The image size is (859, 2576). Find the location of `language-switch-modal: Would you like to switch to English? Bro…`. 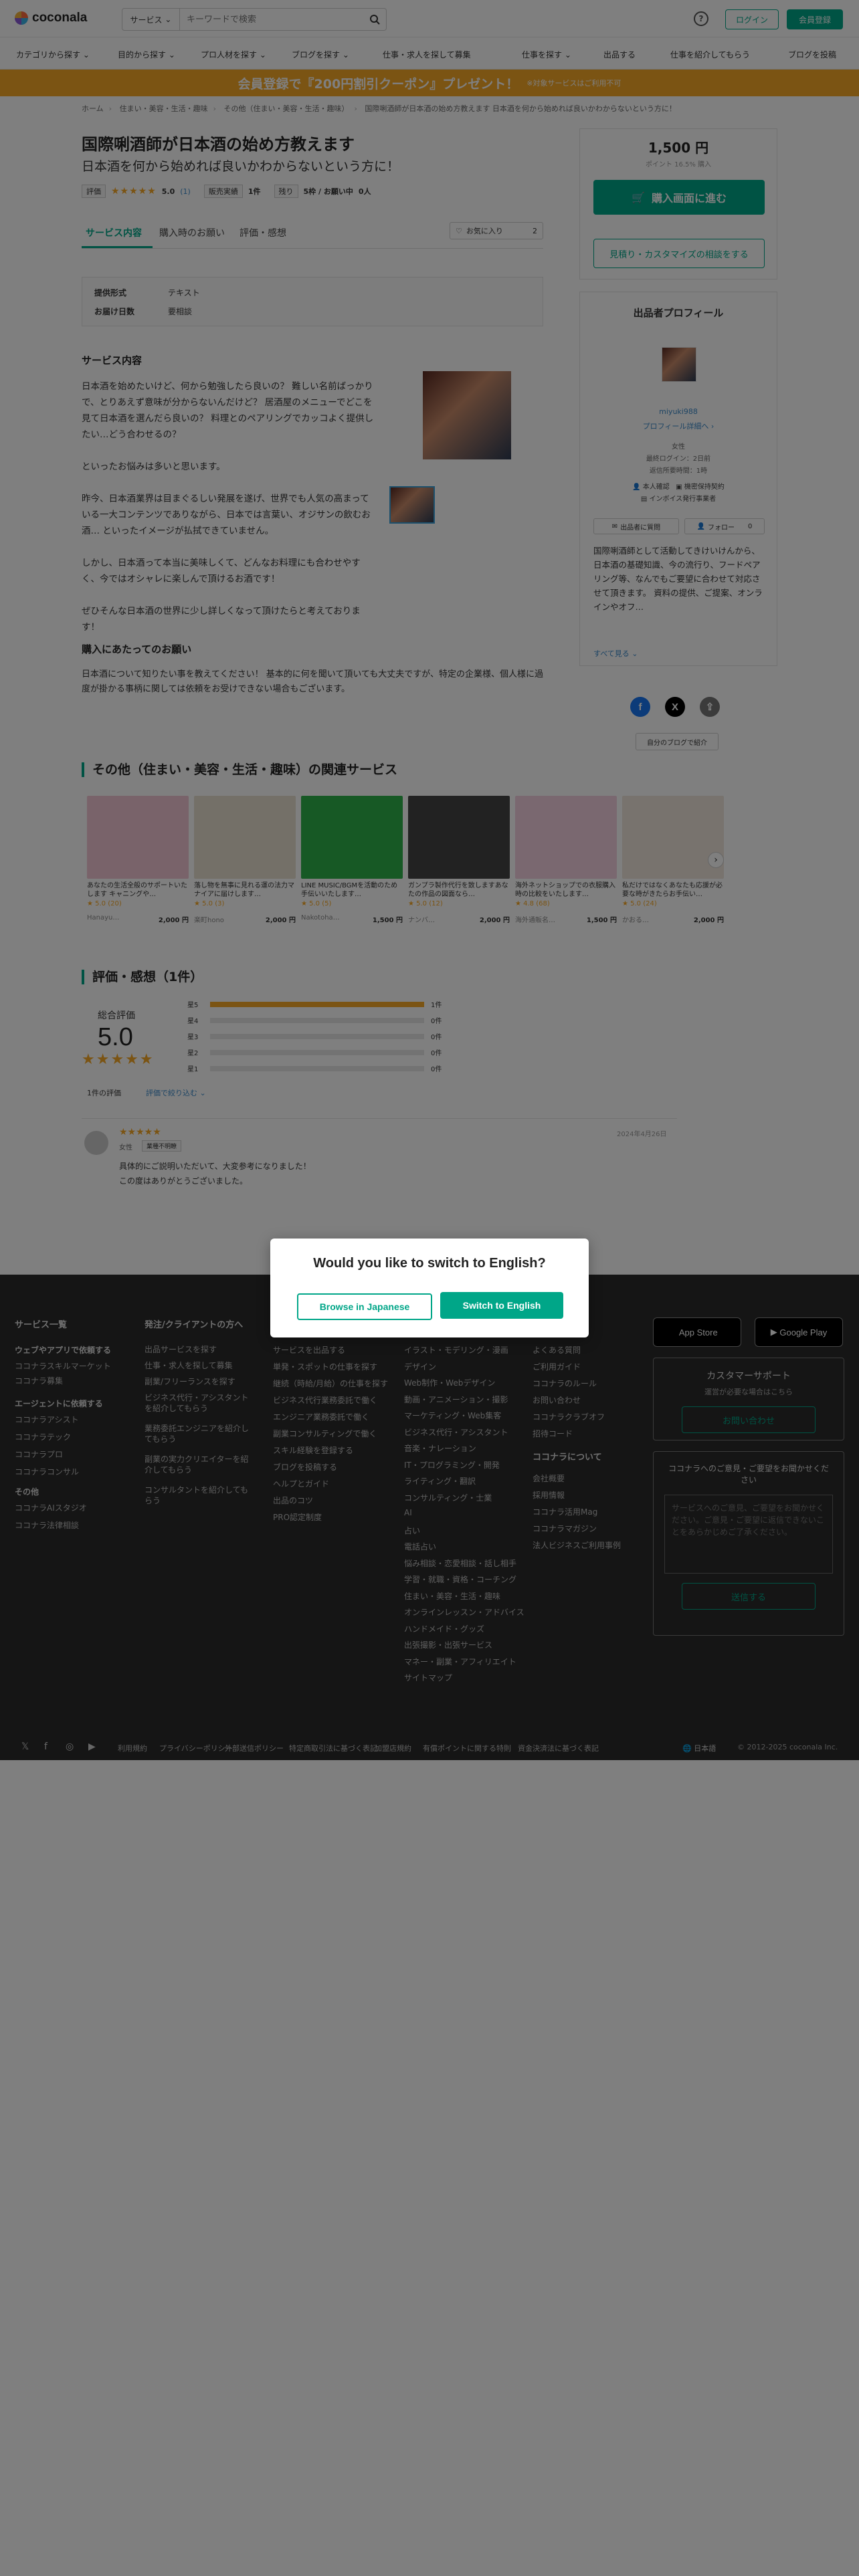

language-switch-modal: Would you like to switch to English? Bro… is located at coordinates (429, 1288).